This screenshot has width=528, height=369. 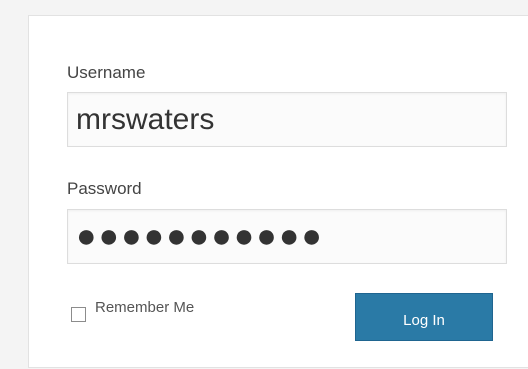 I want to click on password-label: Password, so click(x=104, y=188).